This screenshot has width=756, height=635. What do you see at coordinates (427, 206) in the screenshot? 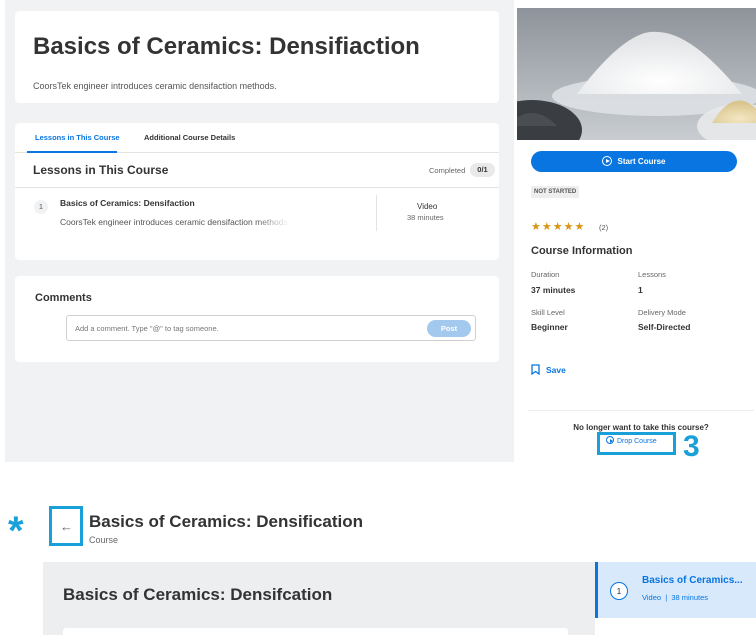
I see `lesson-type: Video` at bounding box center [427, 206].